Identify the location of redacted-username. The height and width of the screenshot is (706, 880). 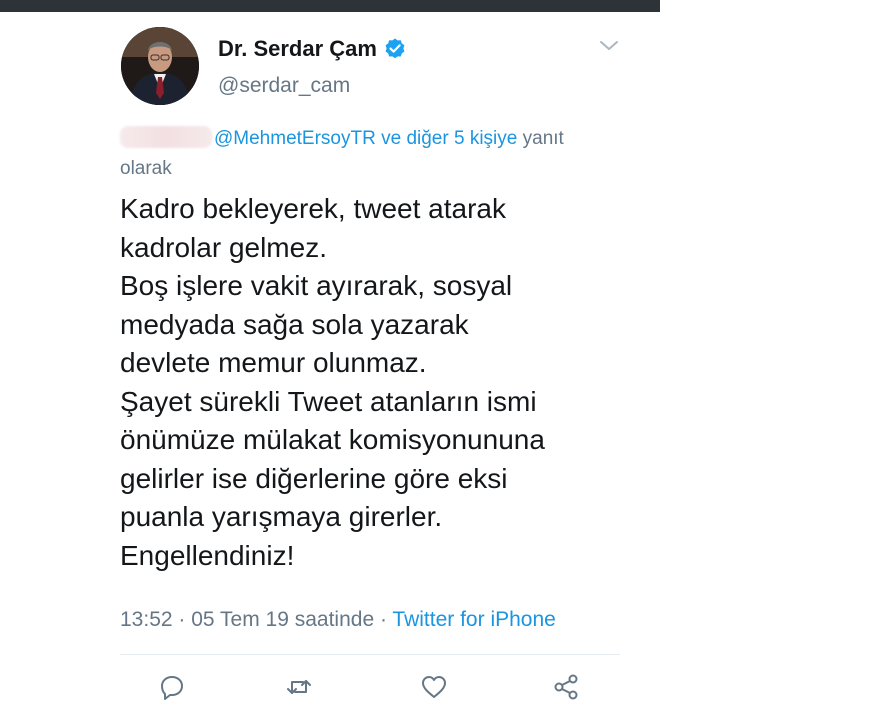
(166, 137).